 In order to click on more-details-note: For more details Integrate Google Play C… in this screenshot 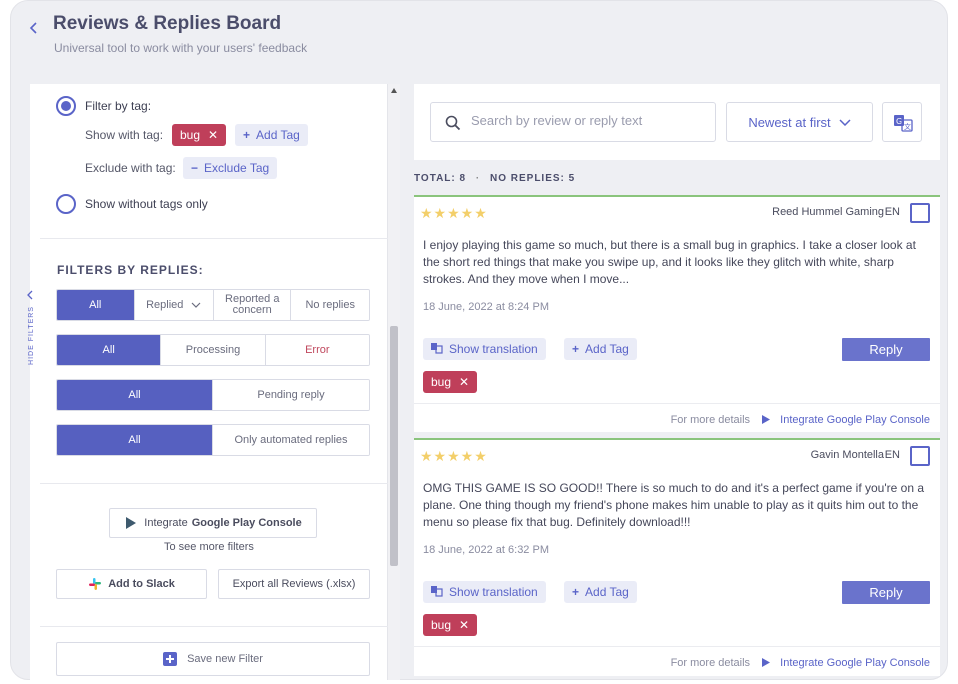, I will do `click(800, 420)`.